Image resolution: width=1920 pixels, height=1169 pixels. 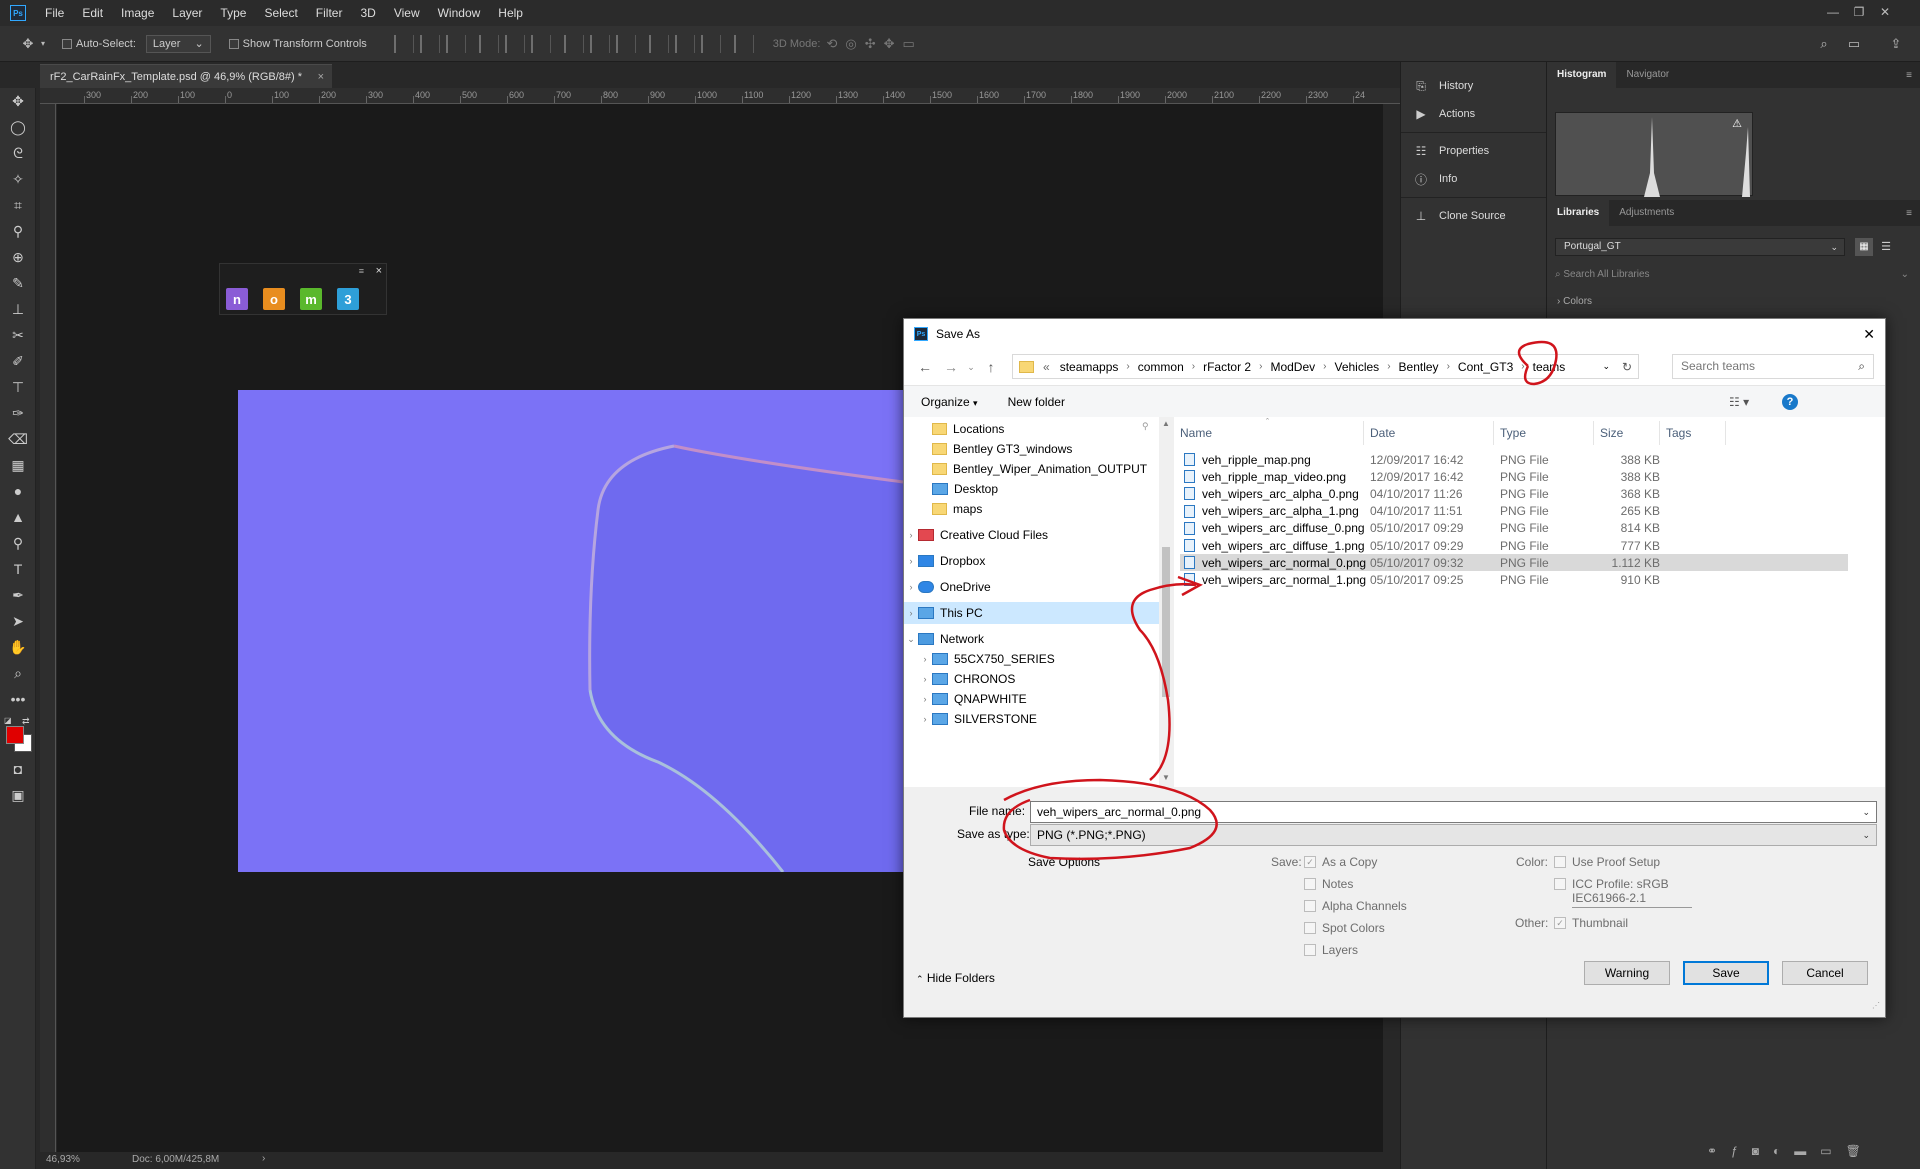 I want to click on auto-select-checkbox: Auto-Select:, so click(x=99, y=44).